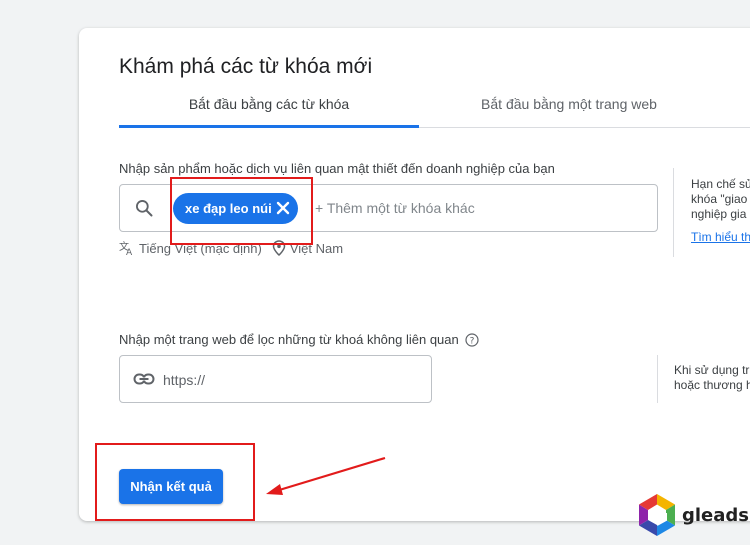  What do you see at coordinates (712, 385) in the screenshot?
I see `side-note-line: hoặc thương h` at bounding box center [712, 385].